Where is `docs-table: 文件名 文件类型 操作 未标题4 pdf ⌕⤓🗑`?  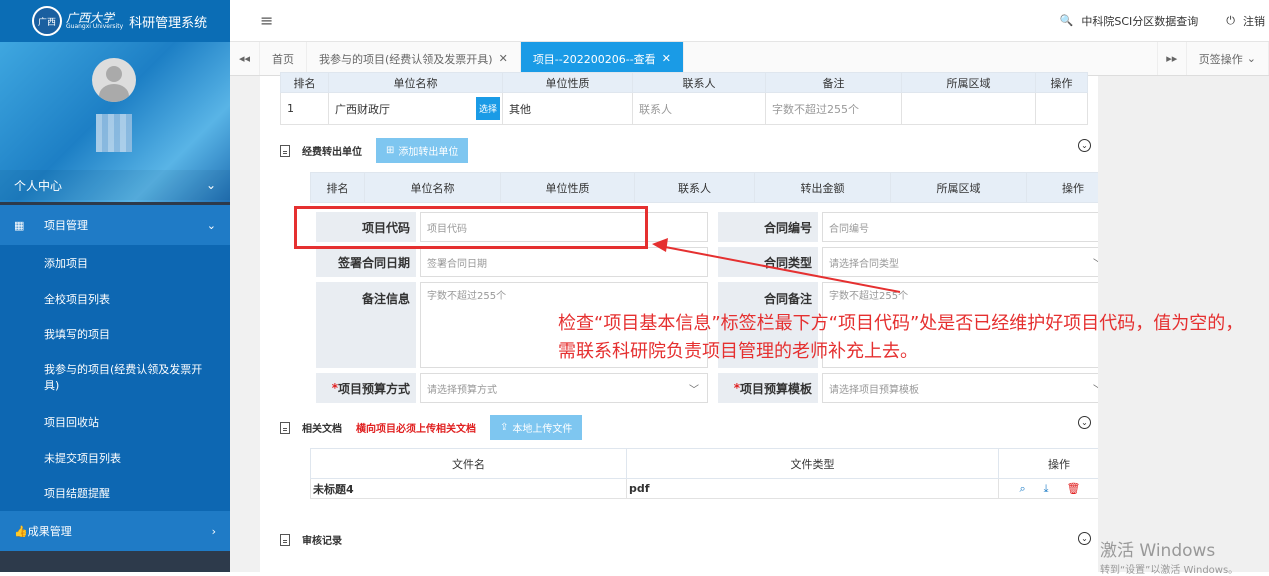
docs-table: 文件名 文件类型 操作 未标题4 pdf ⌕⤓🗑 is located at coordinates (715, 473).